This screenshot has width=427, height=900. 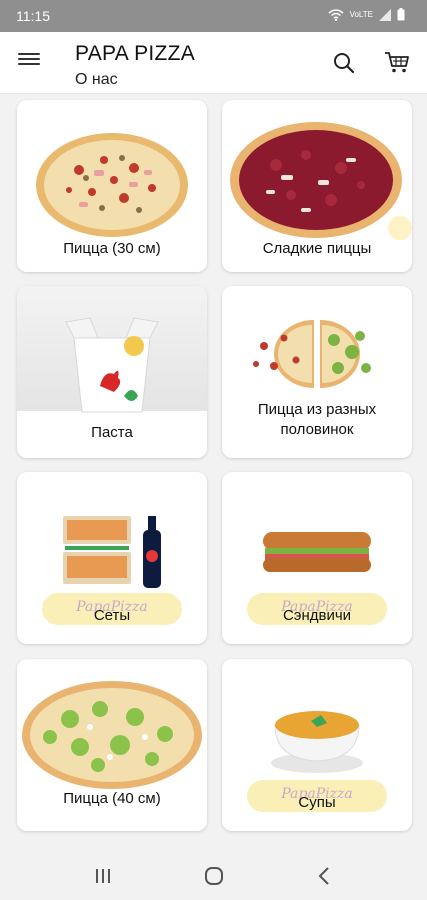 What do you see at coordinates (135, 53) in the screenshot?
I see `app-title: PAPA PIZZA` at bounding box center [135, 53].